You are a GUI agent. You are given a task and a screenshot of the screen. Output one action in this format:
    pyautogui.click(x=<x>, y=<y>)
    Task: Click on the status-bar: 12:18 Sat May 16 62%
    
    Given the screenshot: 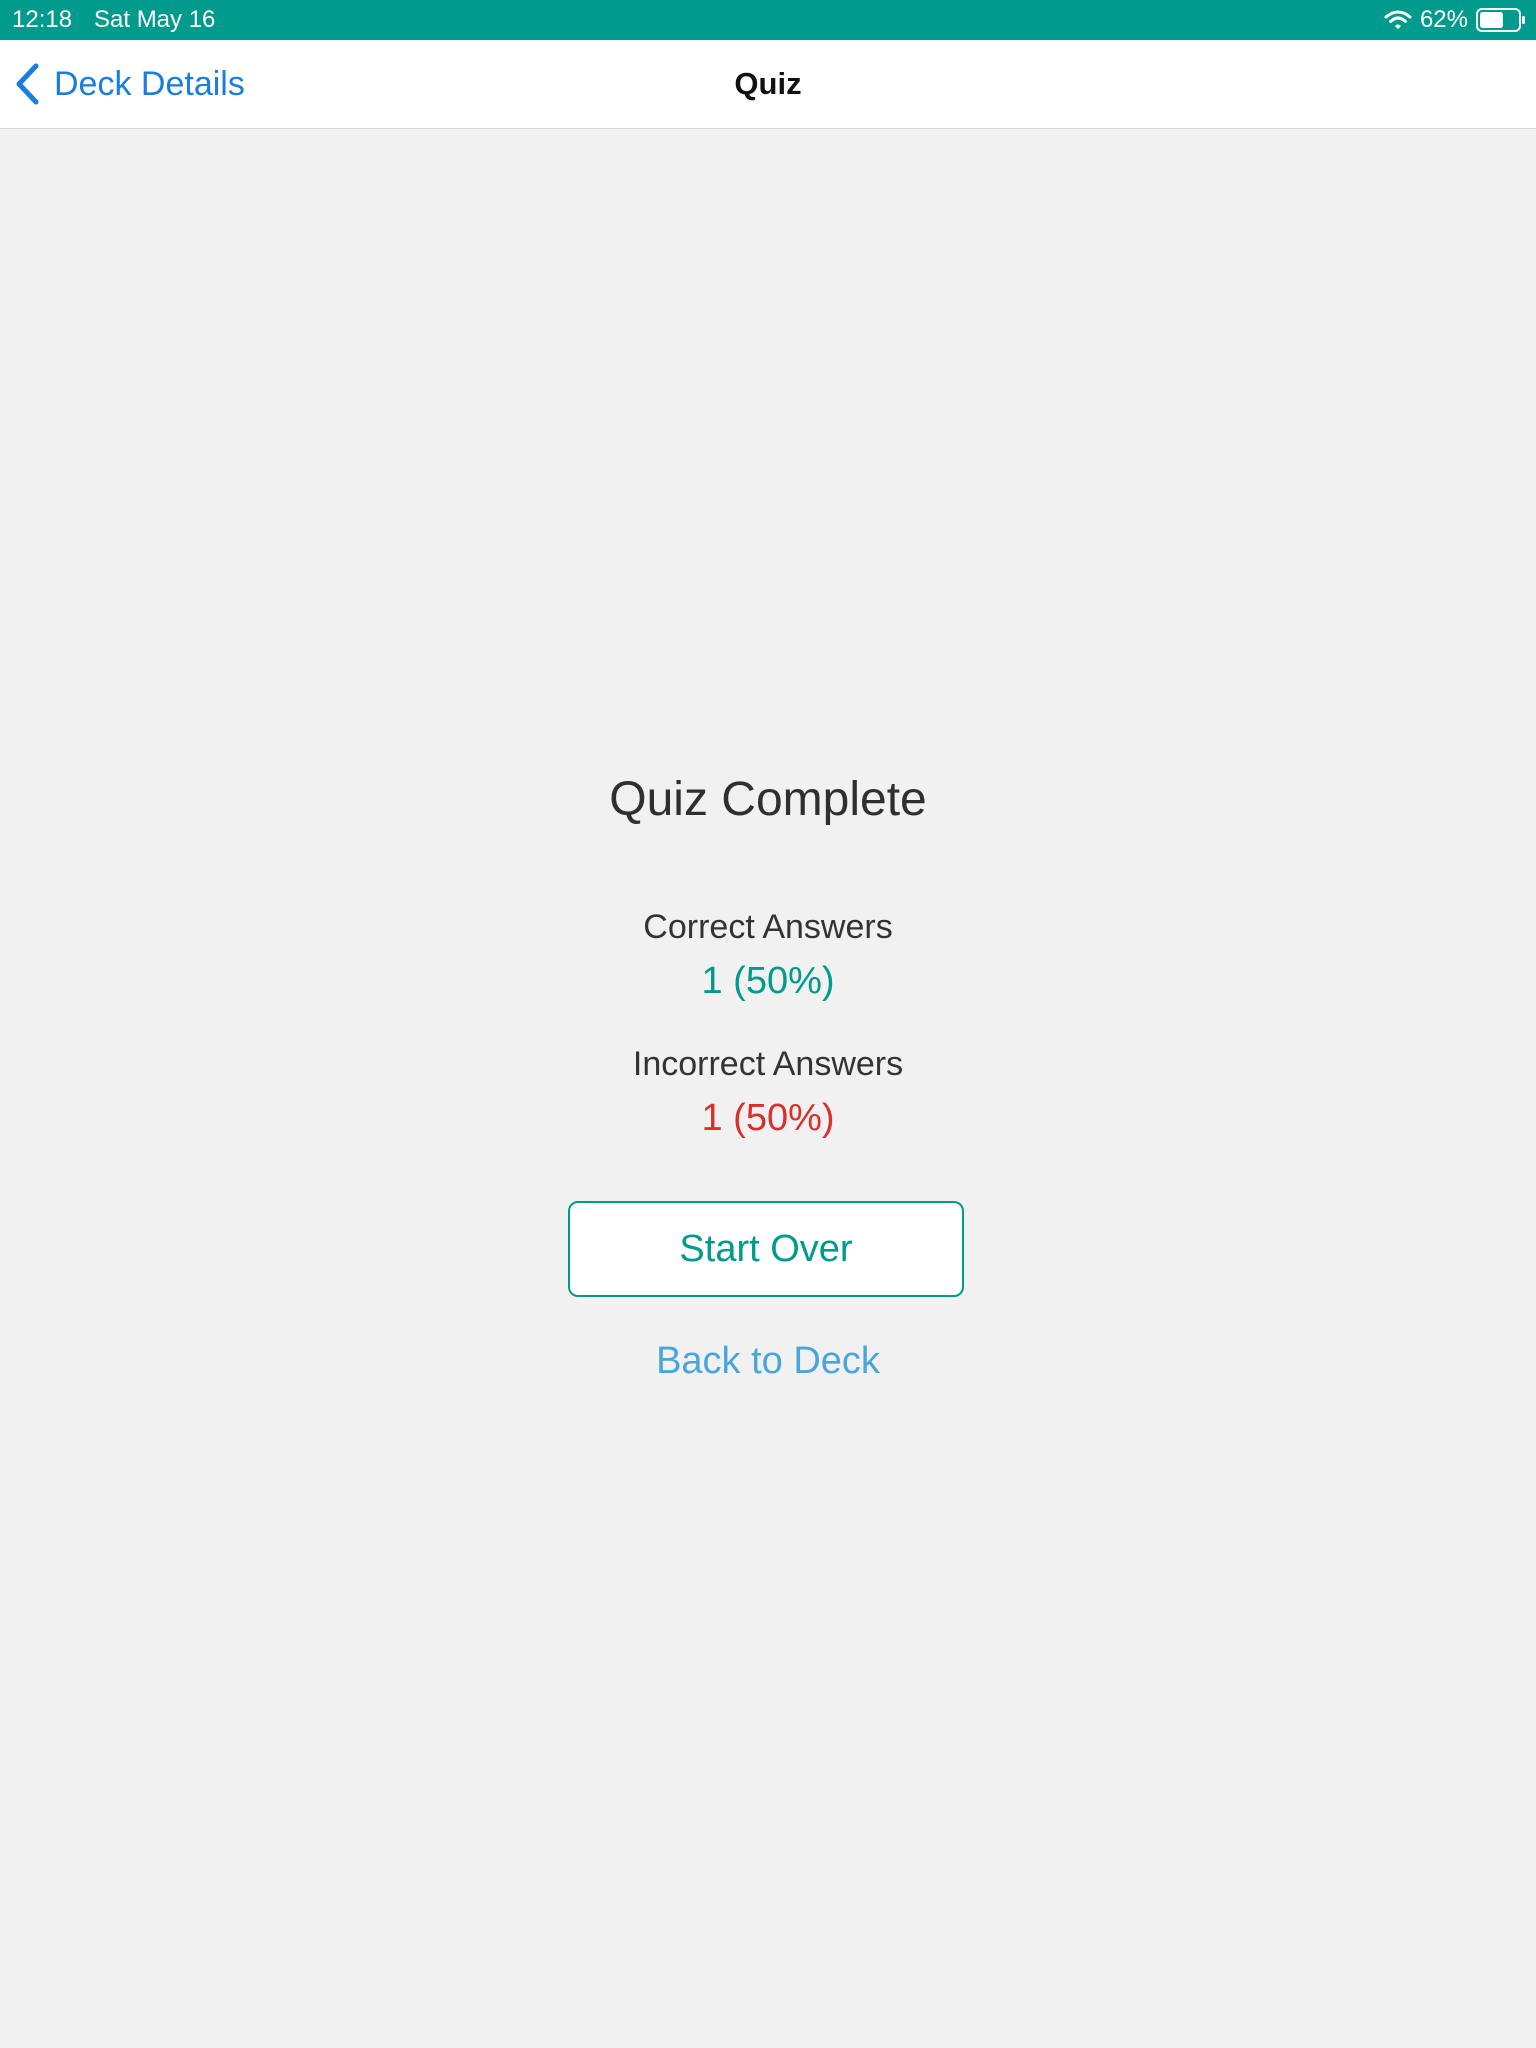 What is the action you would take?
    pyautogui.click(x=768, y=20)
    